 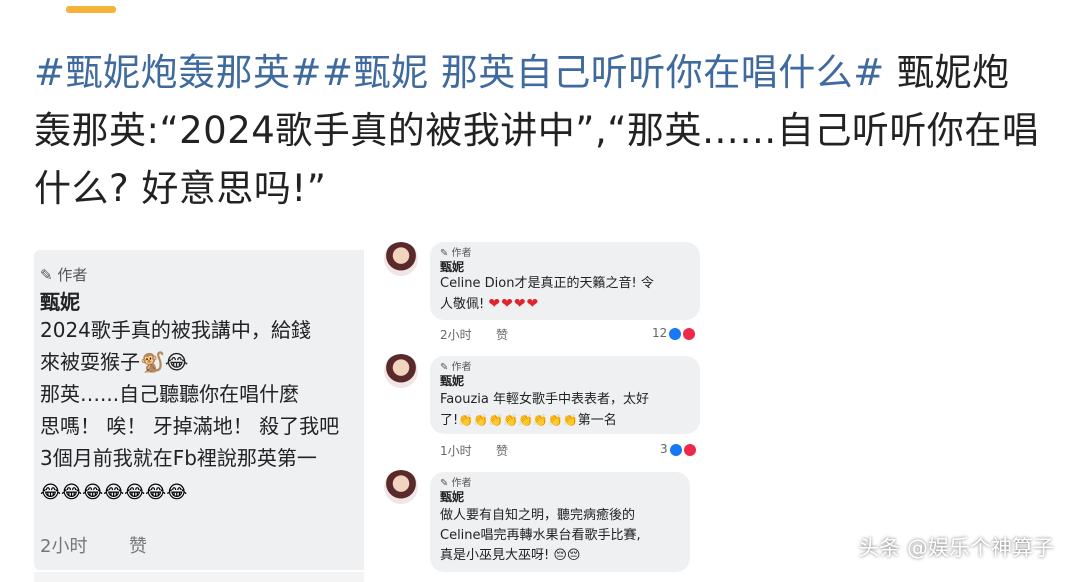 I want to click on comment-line-text: 人敬佩!, so click(x=462, y=304).